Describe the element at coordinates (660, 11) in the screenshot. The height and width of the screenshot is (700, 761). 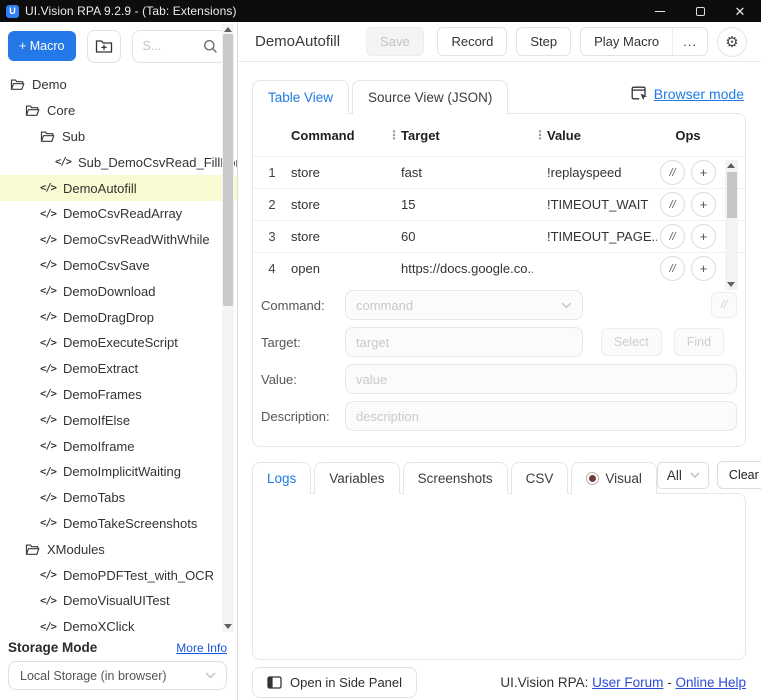
I see `minimize-button` at that location.